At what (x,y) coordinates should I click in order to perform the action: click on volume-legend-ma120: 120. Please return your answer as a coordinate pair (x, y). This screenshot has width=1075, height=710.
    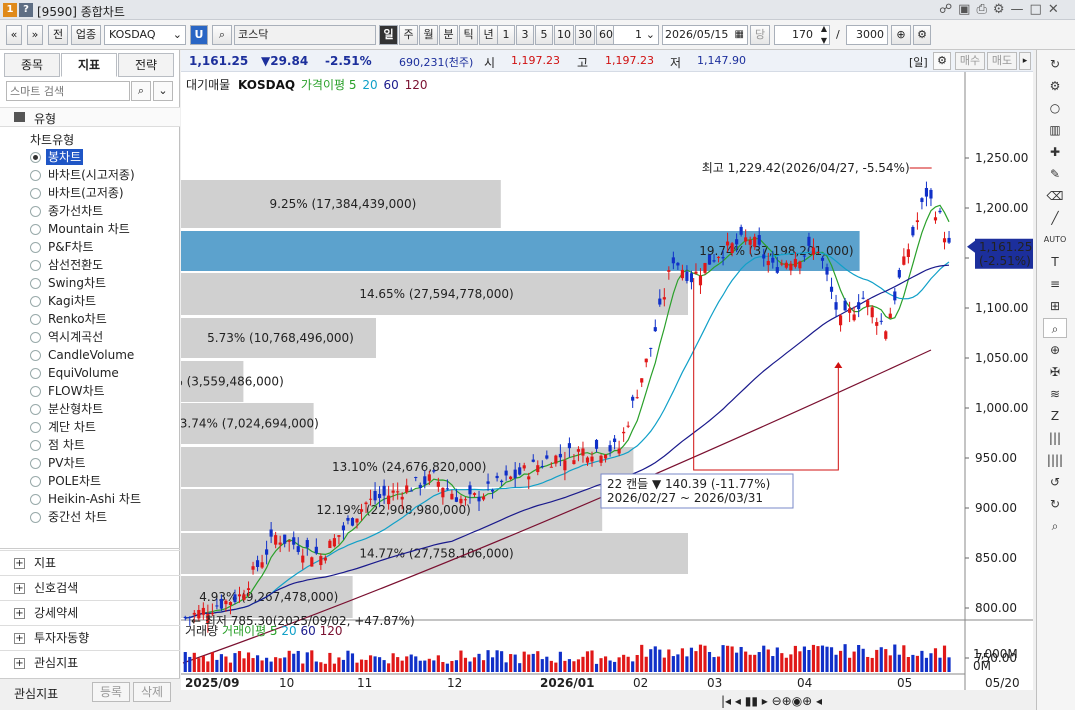
    Looking at the image, I should click on (331, 631).